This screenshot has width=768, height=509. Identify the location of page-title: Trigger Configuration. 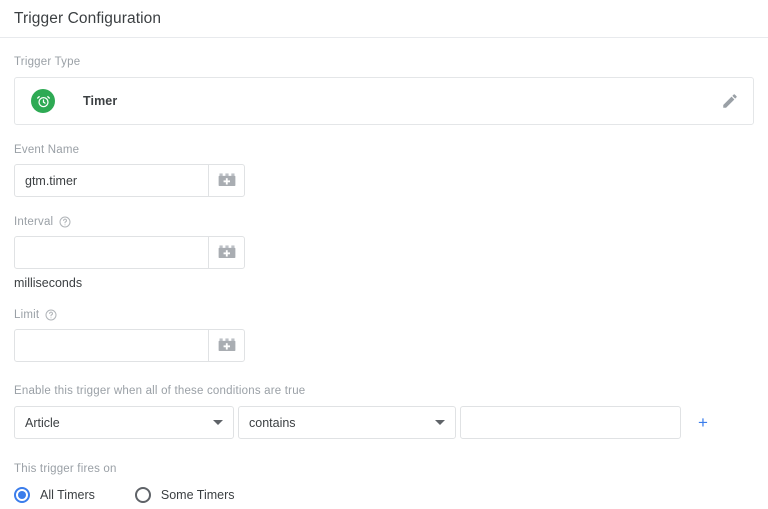
(88, 18).